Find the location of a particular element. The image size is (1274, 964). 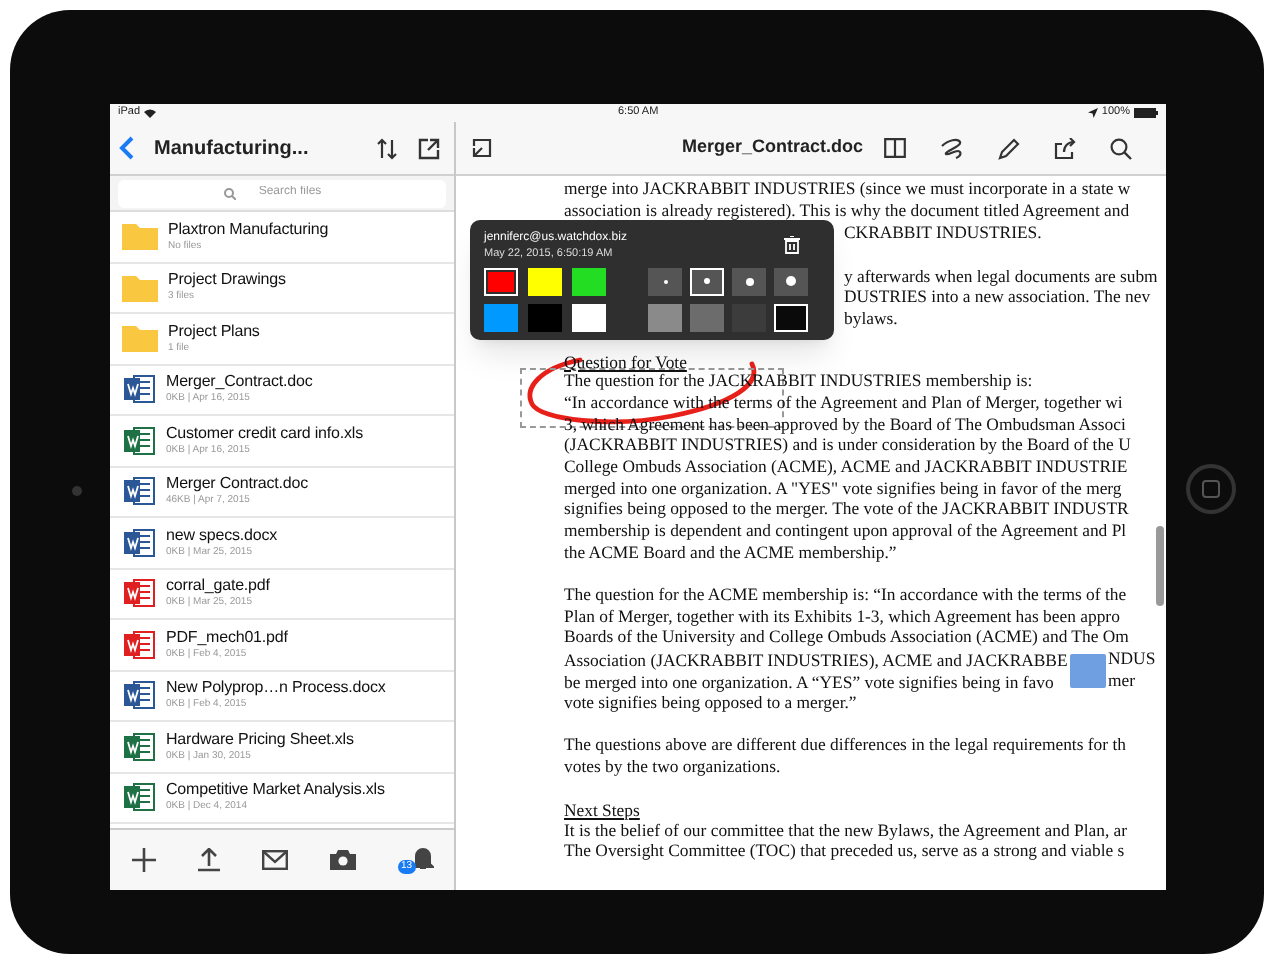

document-title: Merger_Contract.doc is located at coordinates (773, 147).